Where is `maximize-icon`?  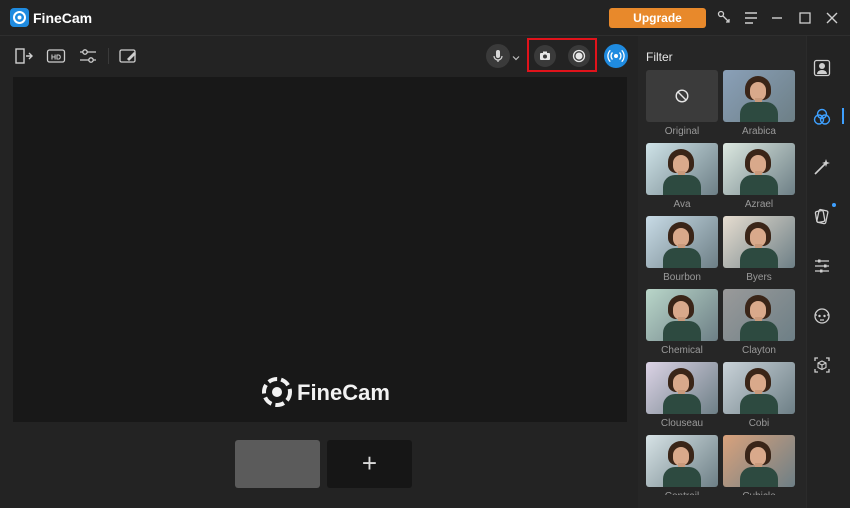 maximize-icon is located at coordinates (805, 18).